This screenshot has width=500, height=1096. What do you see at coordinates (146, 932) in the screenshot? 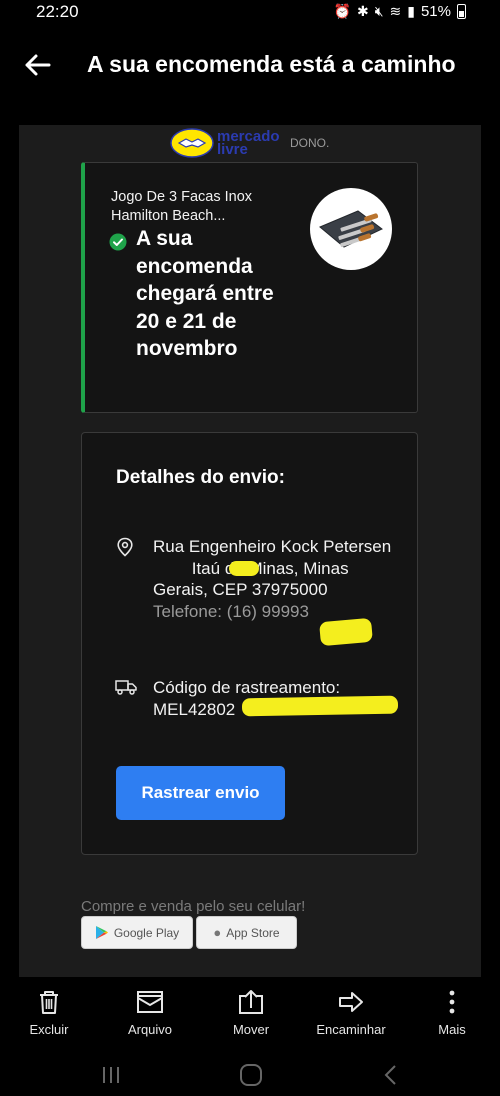
I see `google-play-label: Google Play` at bounding box center [146, 932].